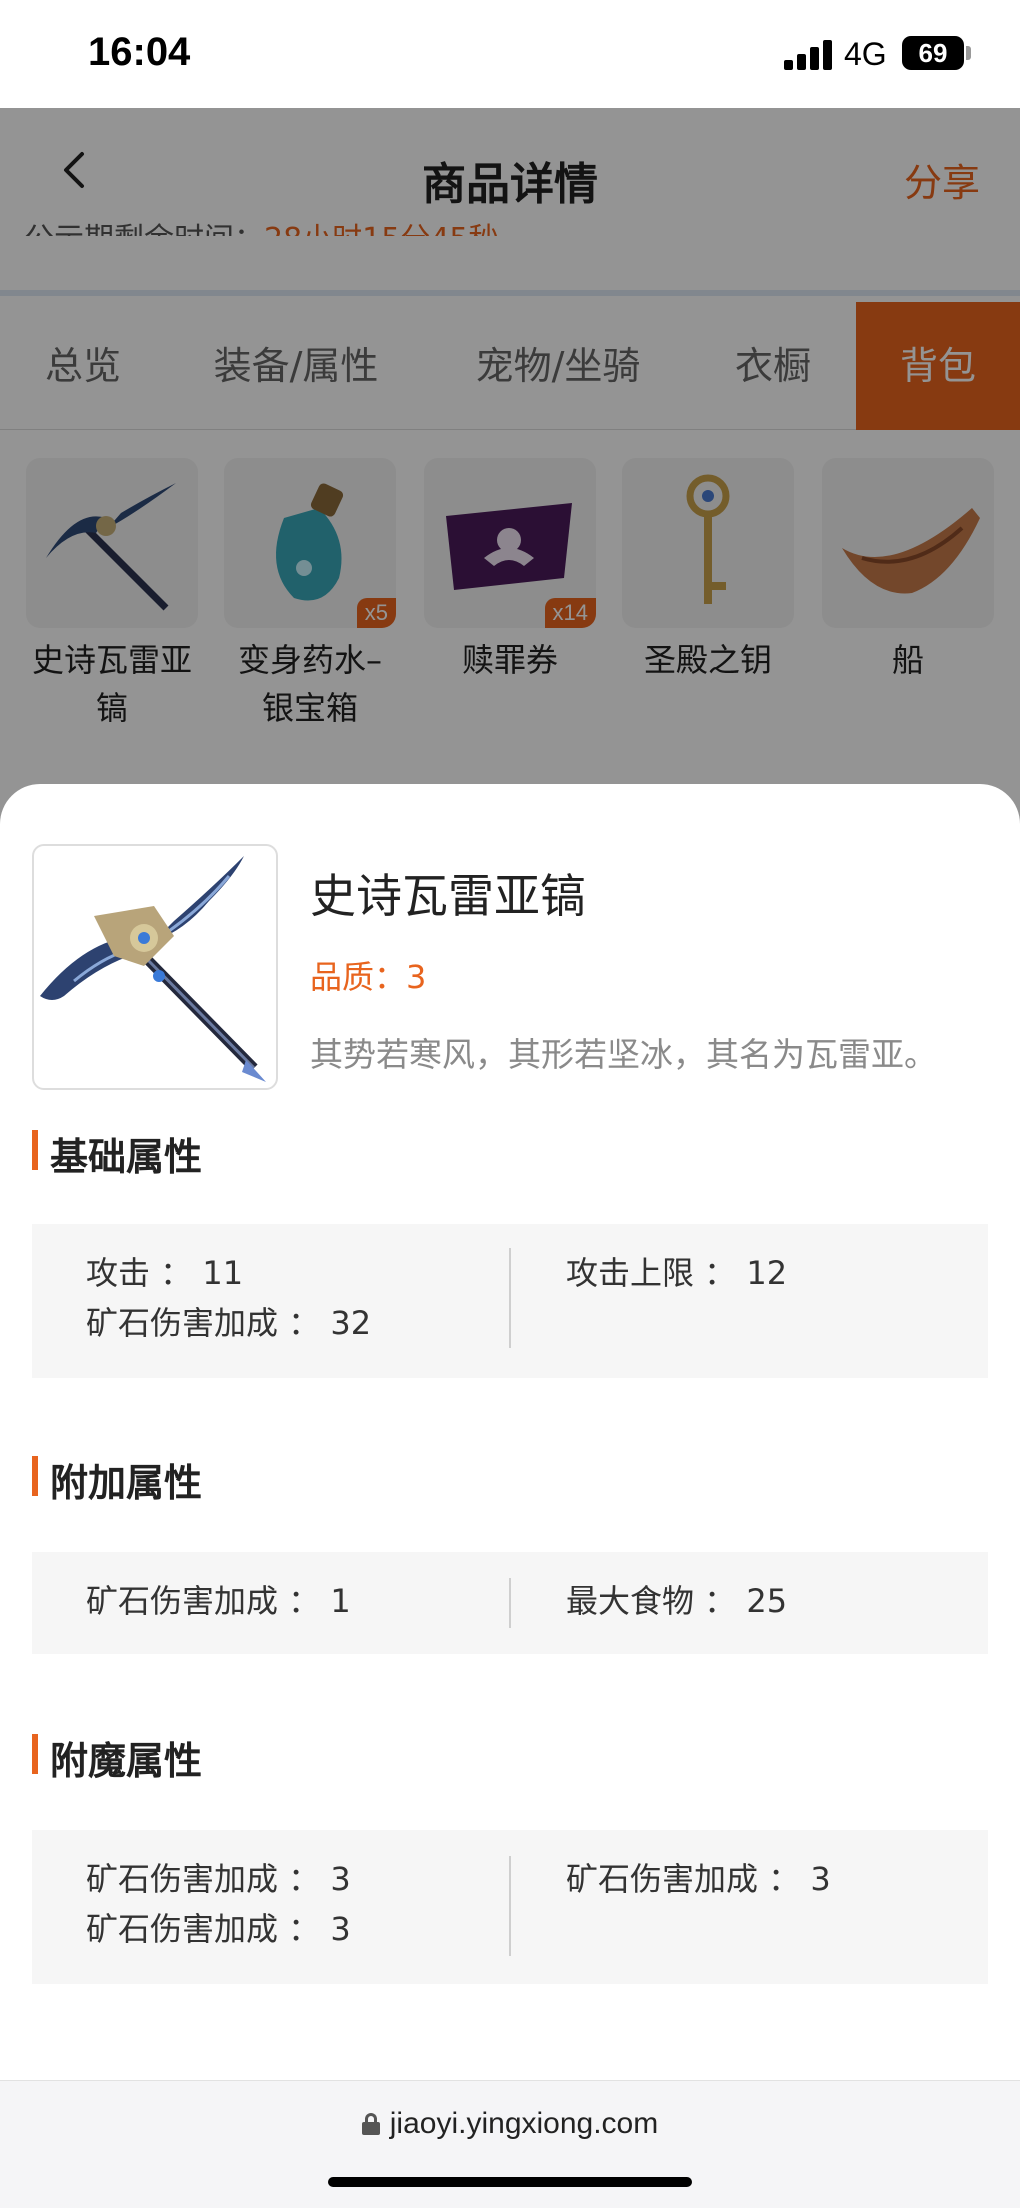 The image size is (1020, 2208). Describe the element at coordinates (510, 2182) in the screenshot. I see `home-indicator` at that location.